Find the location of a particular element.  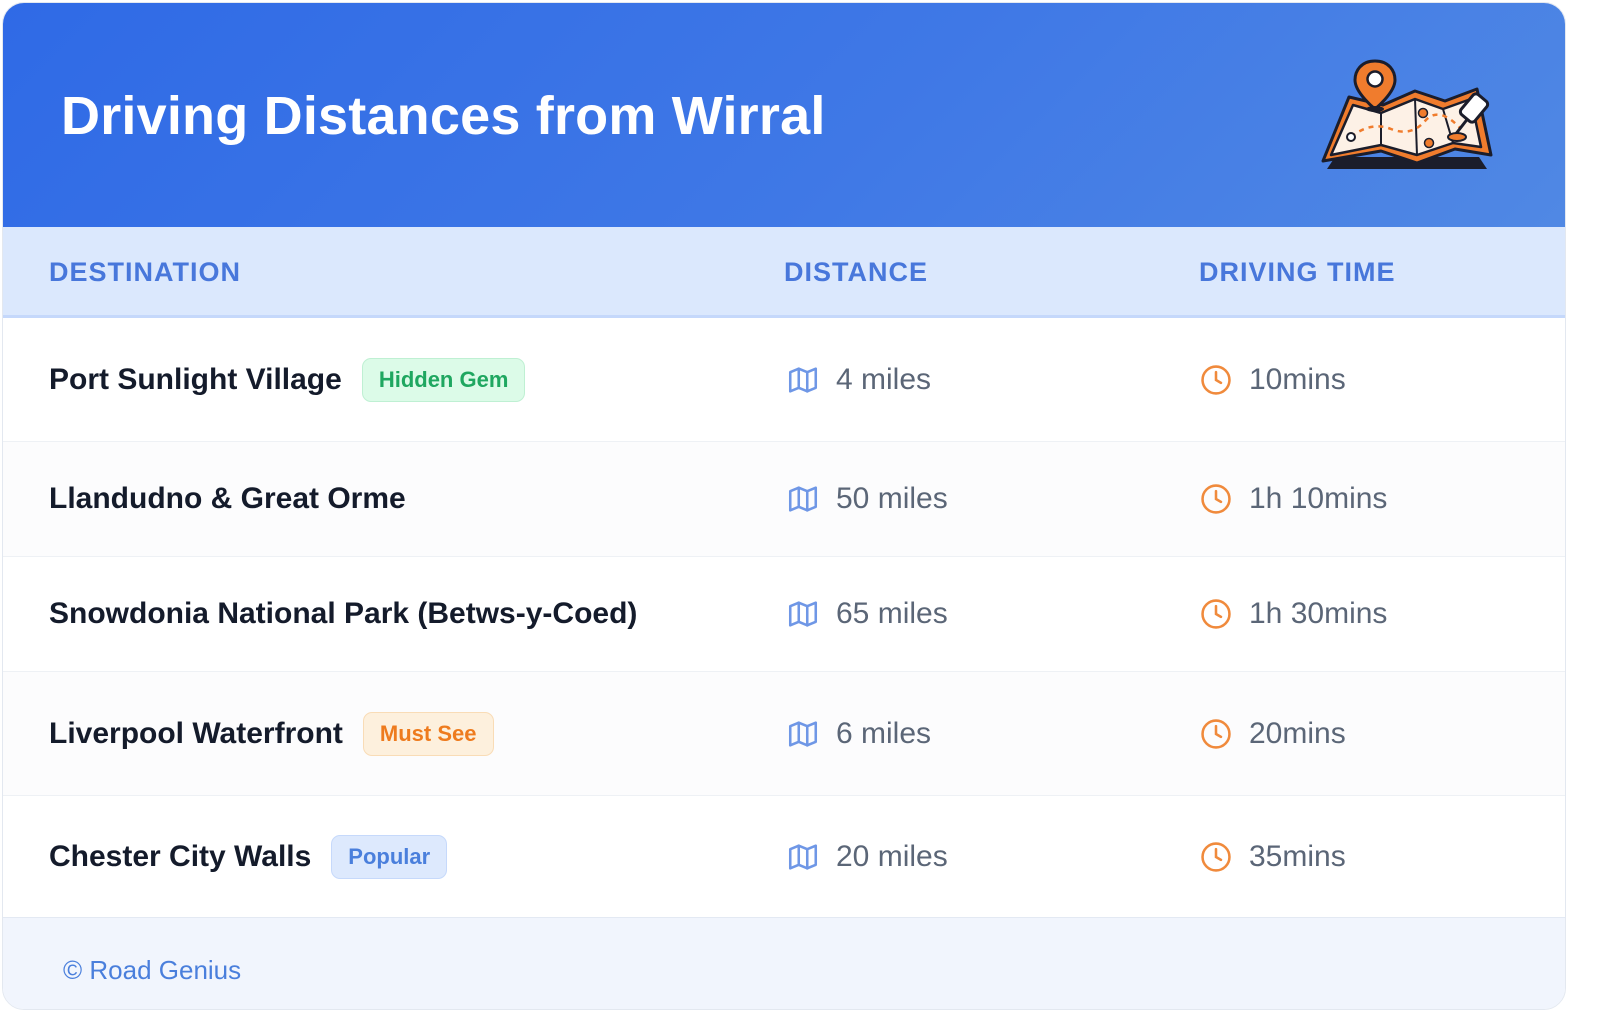

destination-cell: Port Sunlight Village Hidden Gem is located at coordinates (287, 379).